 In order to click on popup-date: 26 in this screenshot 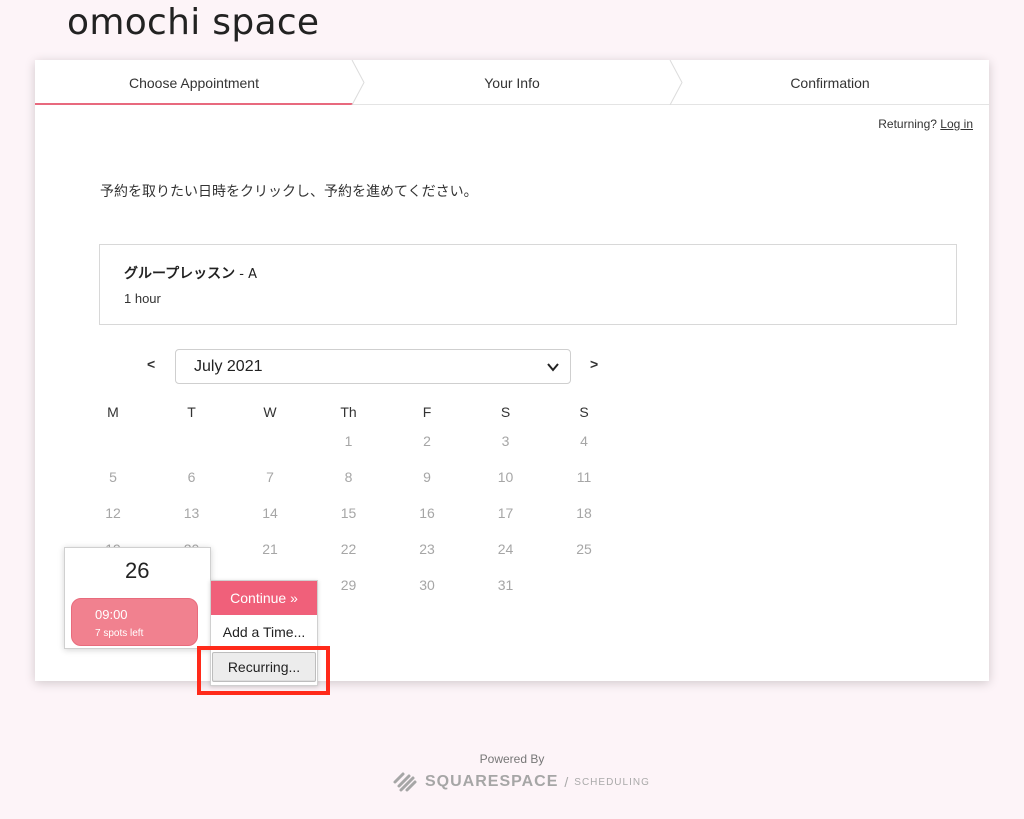, I will do `click(137, 570)`.